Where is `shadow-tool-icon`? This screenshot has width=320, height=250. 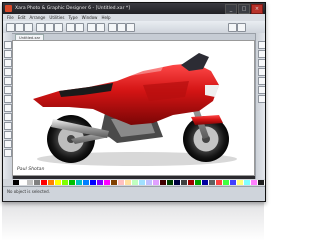
shadow-tool-icon is located at coordinates (8, 126).